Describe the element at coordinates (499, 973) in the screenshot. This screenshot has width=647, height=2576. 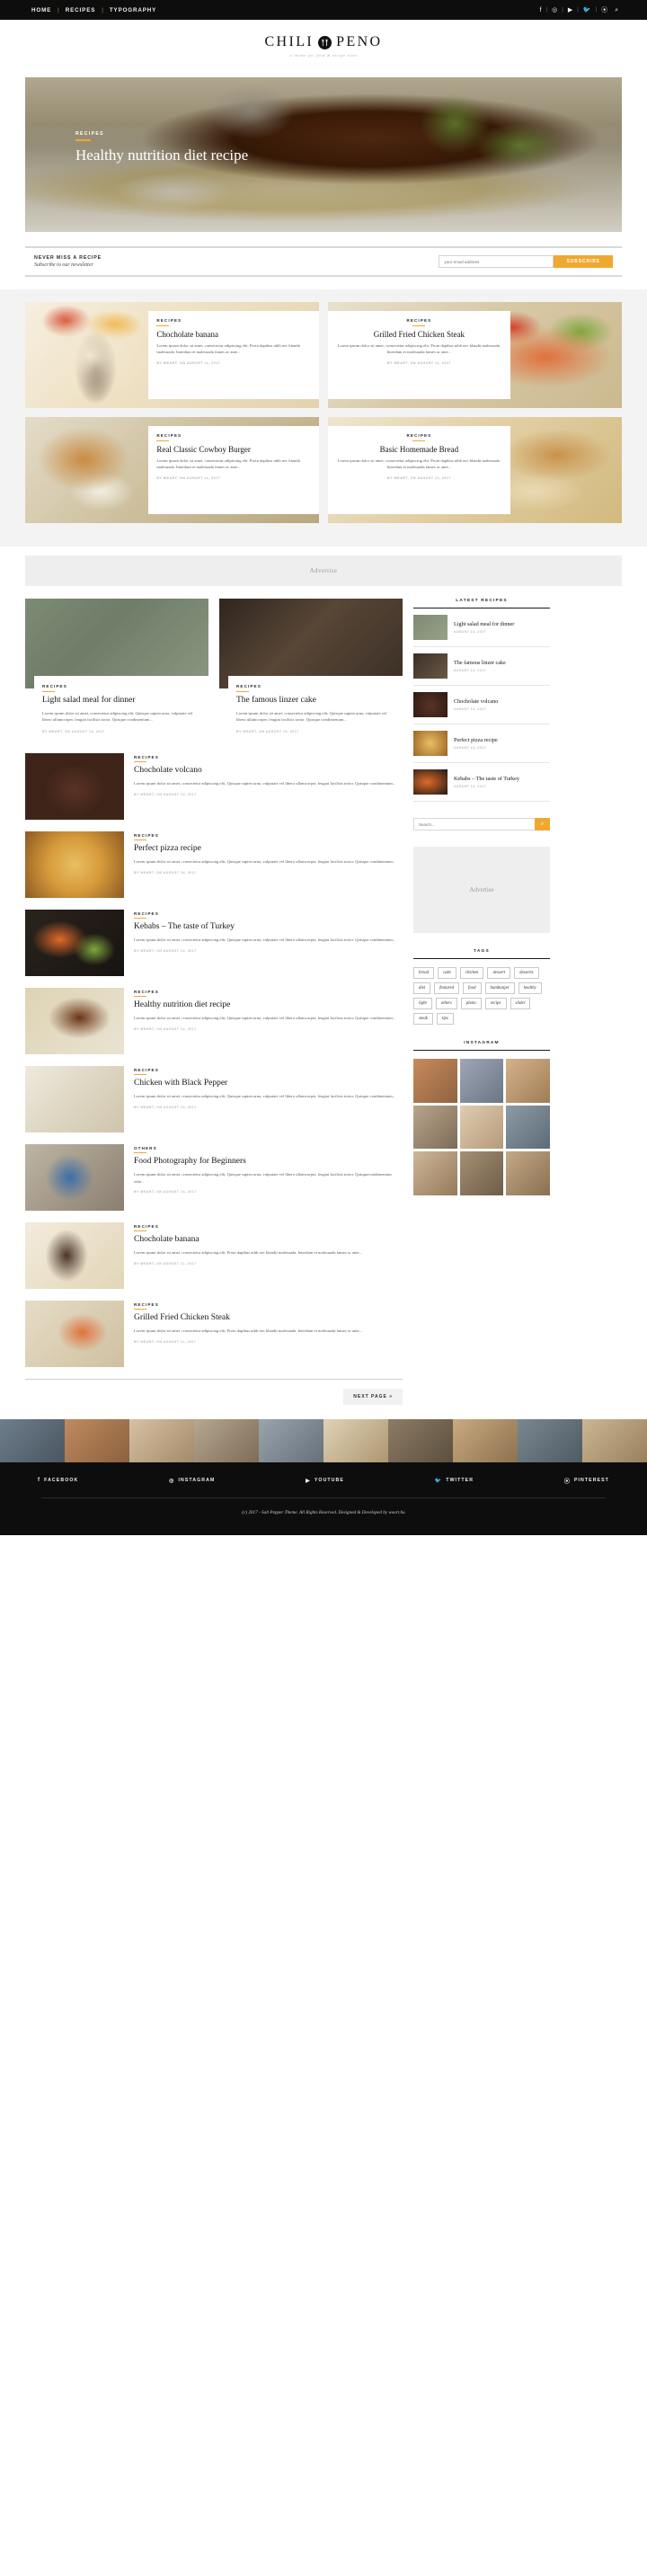
I see `tag-item: dessert` at that location.